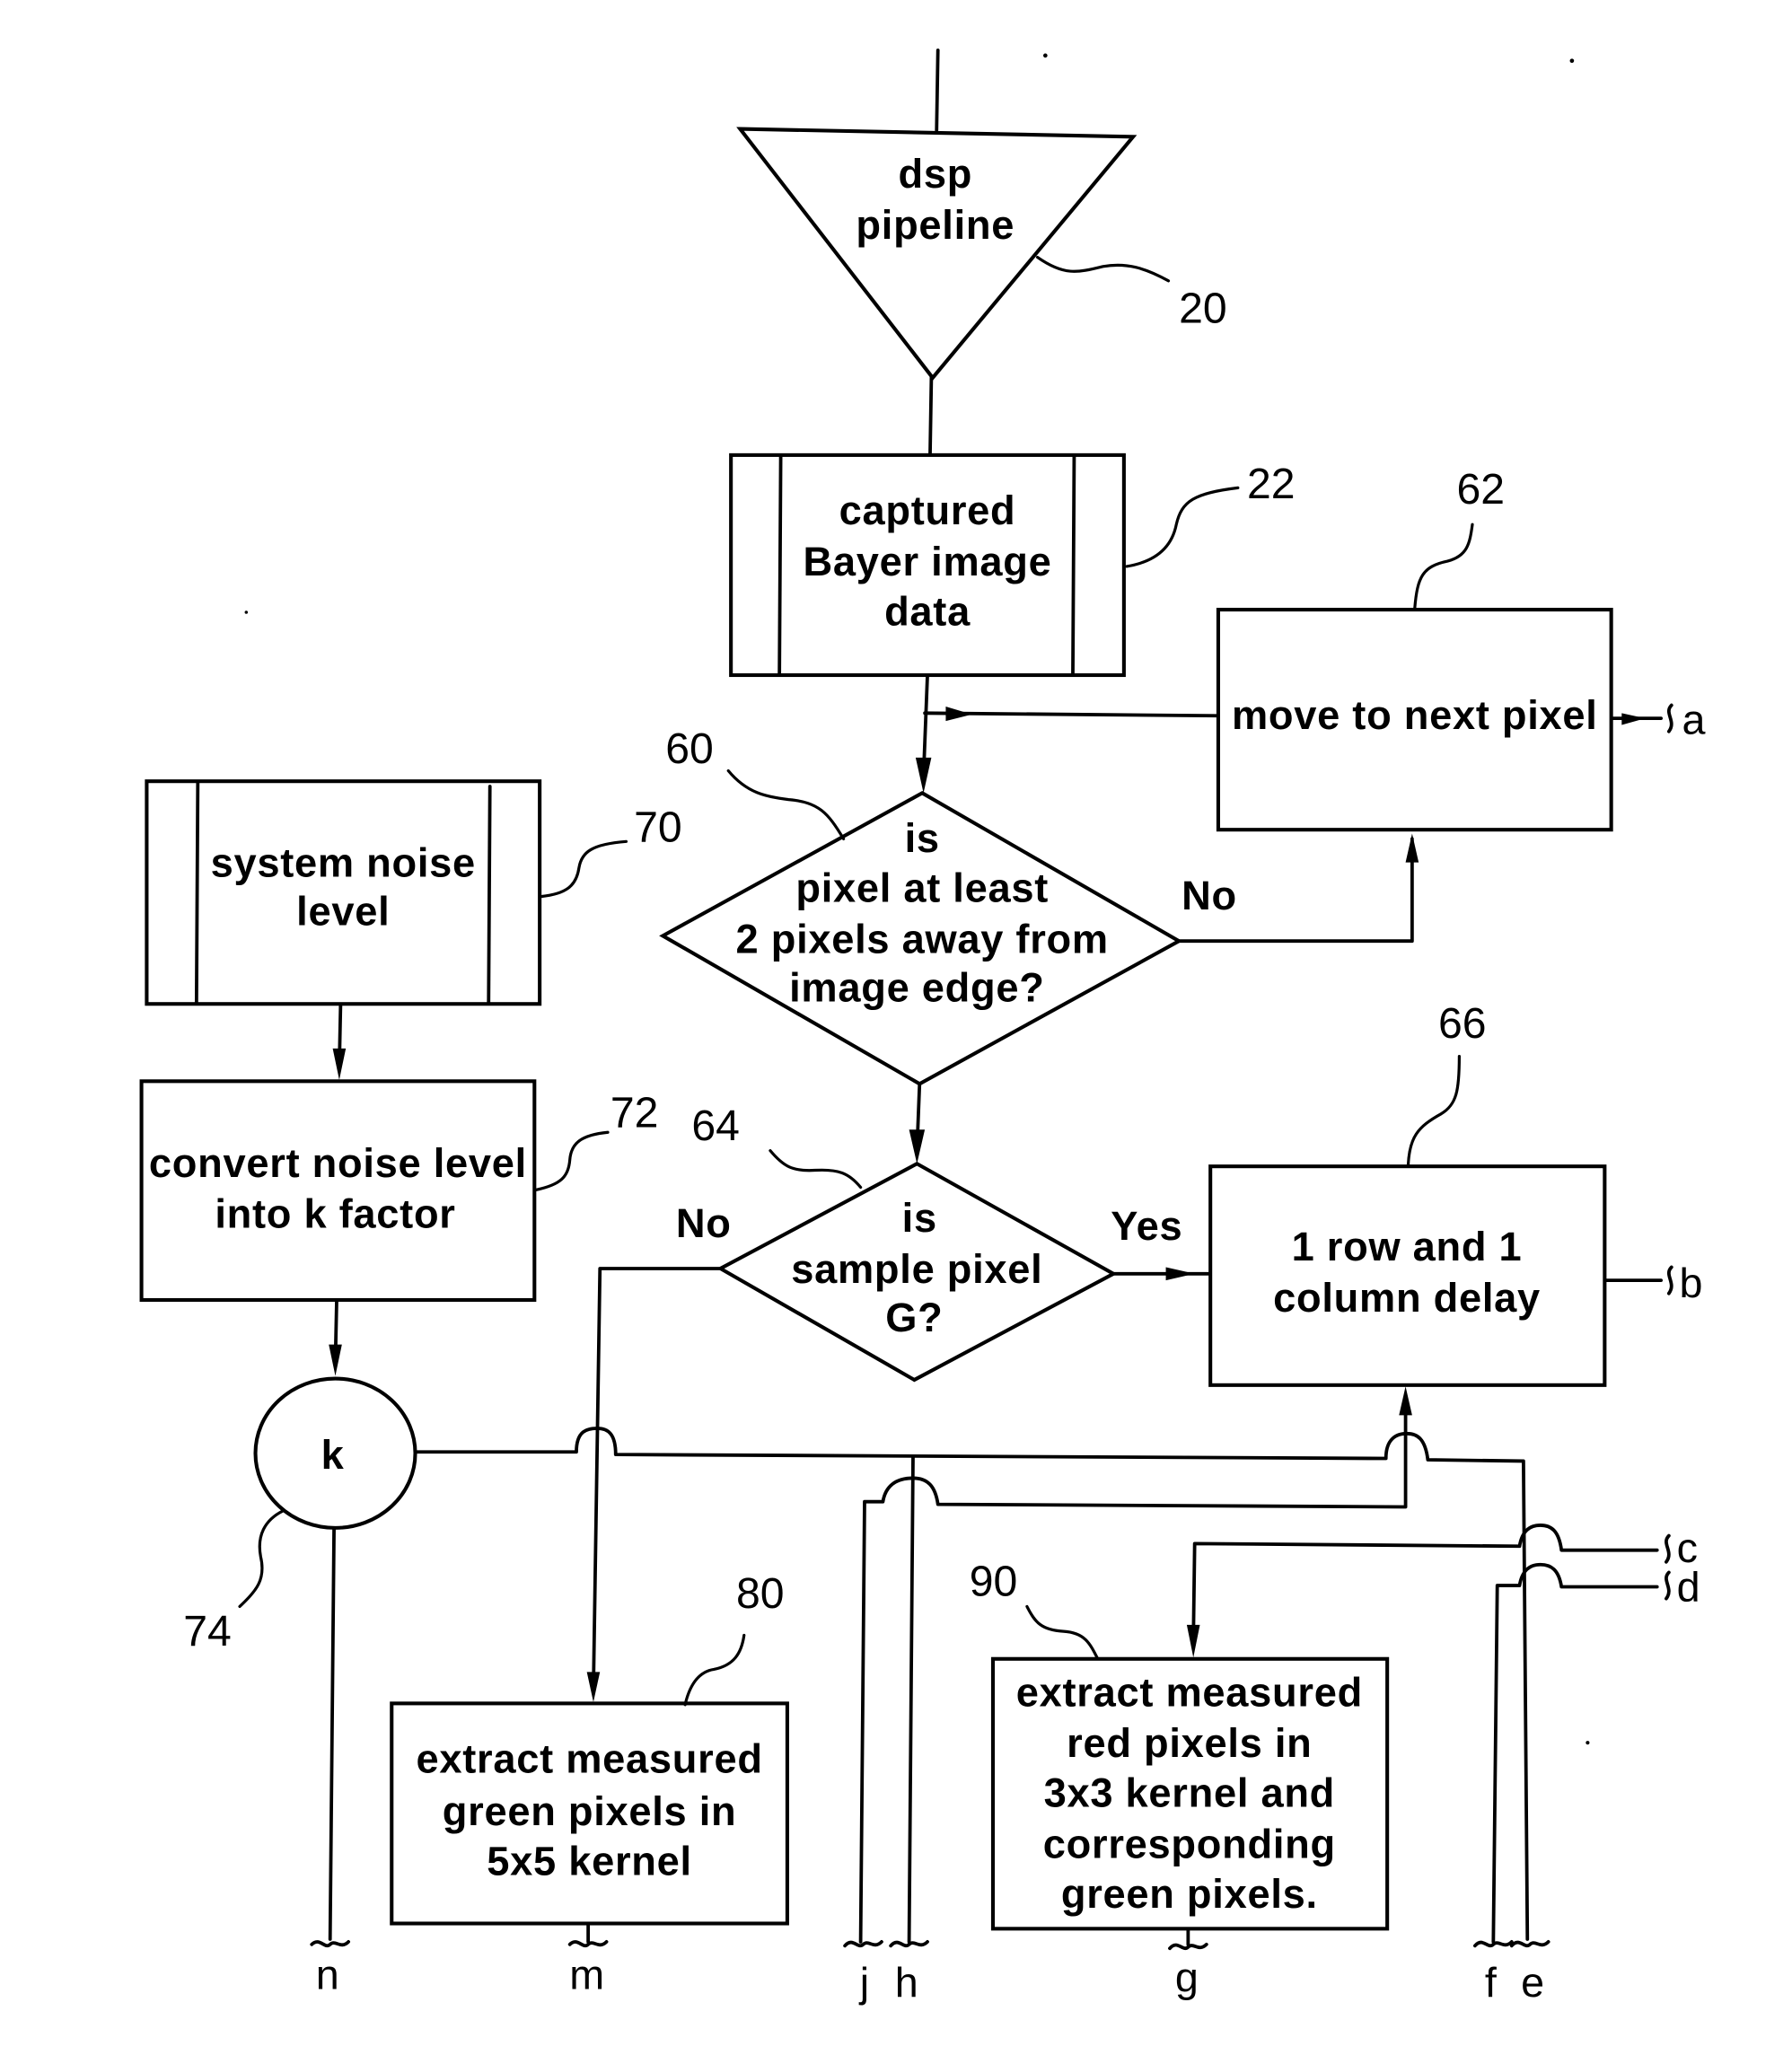 This screenshot has width=1792, height=2055. Describe the element at coordinates (1425, 1583) in the screenshot. I see `connector-c-line` at that location.